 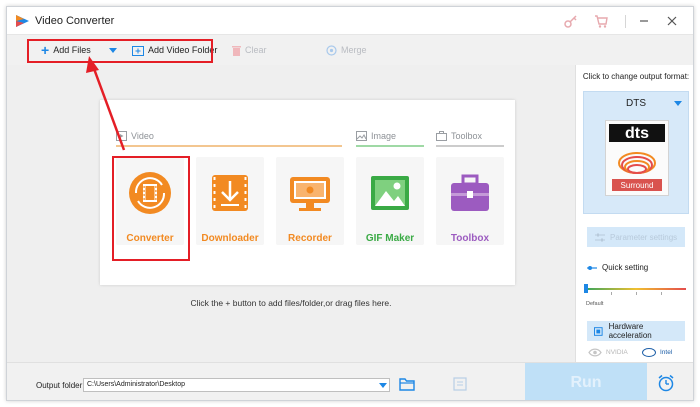 What do you see at coordinates (236, 385) in the screenshot?
I see `output-folder-field: C:\Users\Administrator\Desktop` at bounding box center [236, 385].